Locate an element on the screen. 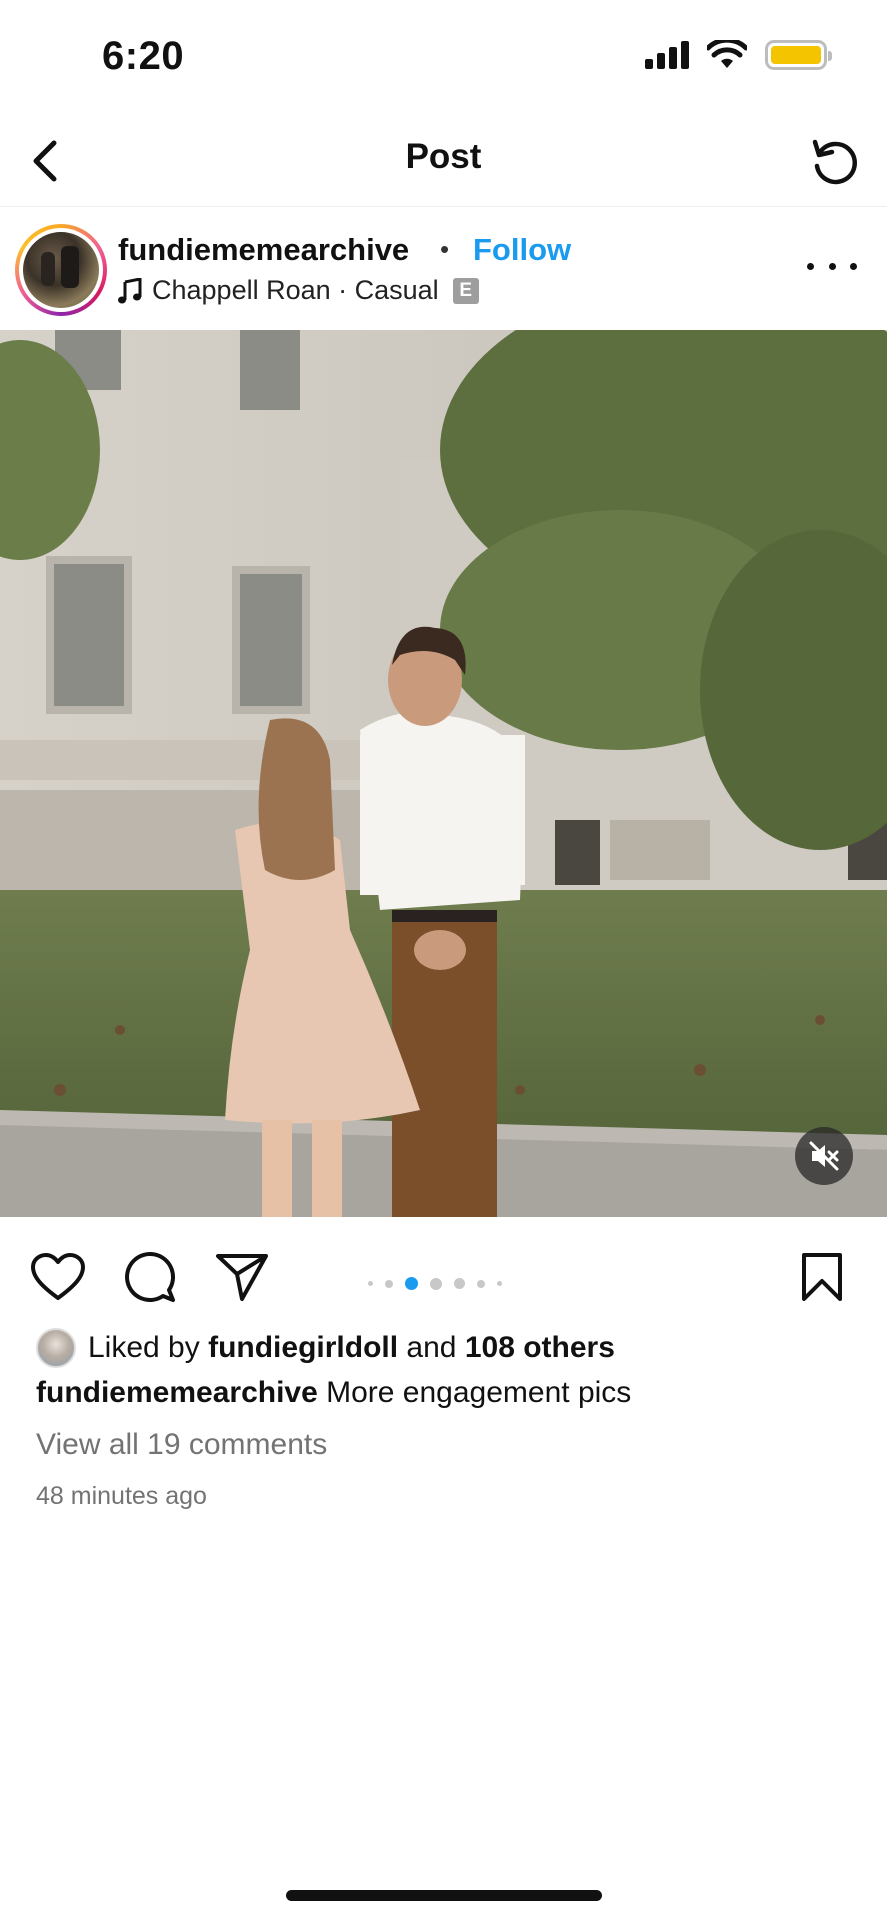  music-text: Chappell Roan · Casual is located at coordinates (295, 290).